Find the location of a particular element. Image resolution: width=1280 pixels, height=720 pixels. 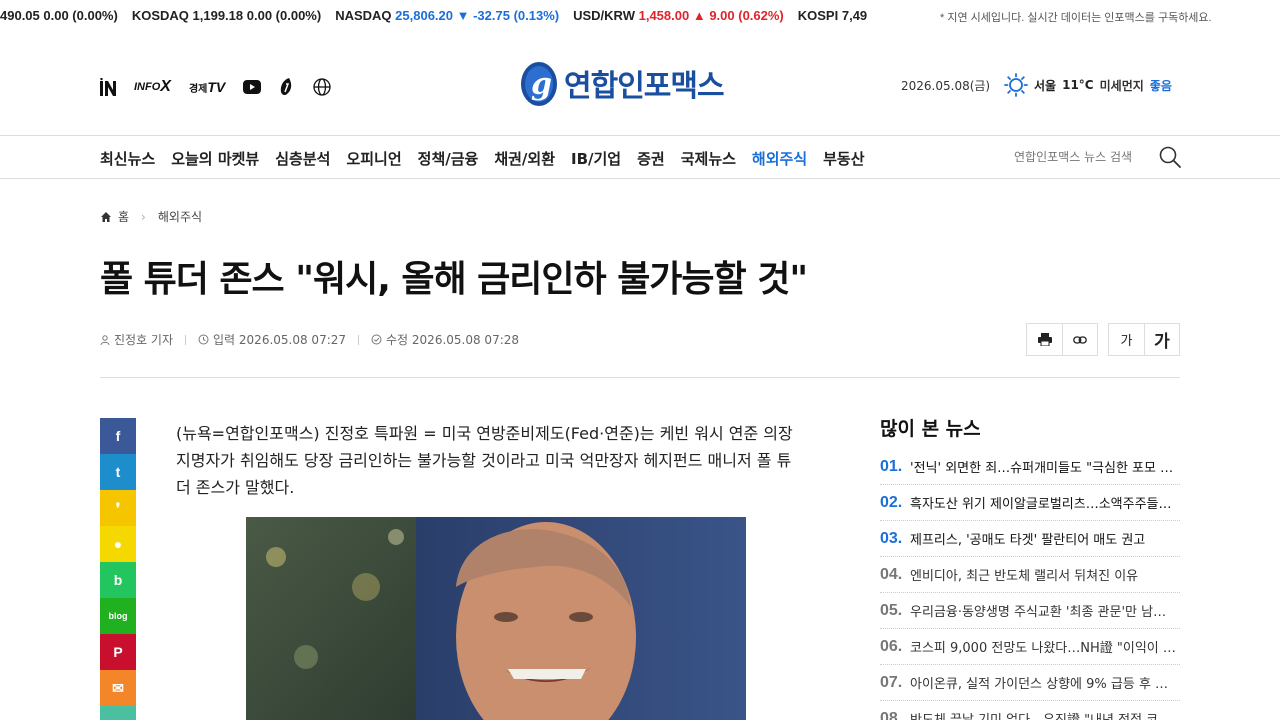

breadcrumb-section: 해외주식 is located at coordinates (180, 216).